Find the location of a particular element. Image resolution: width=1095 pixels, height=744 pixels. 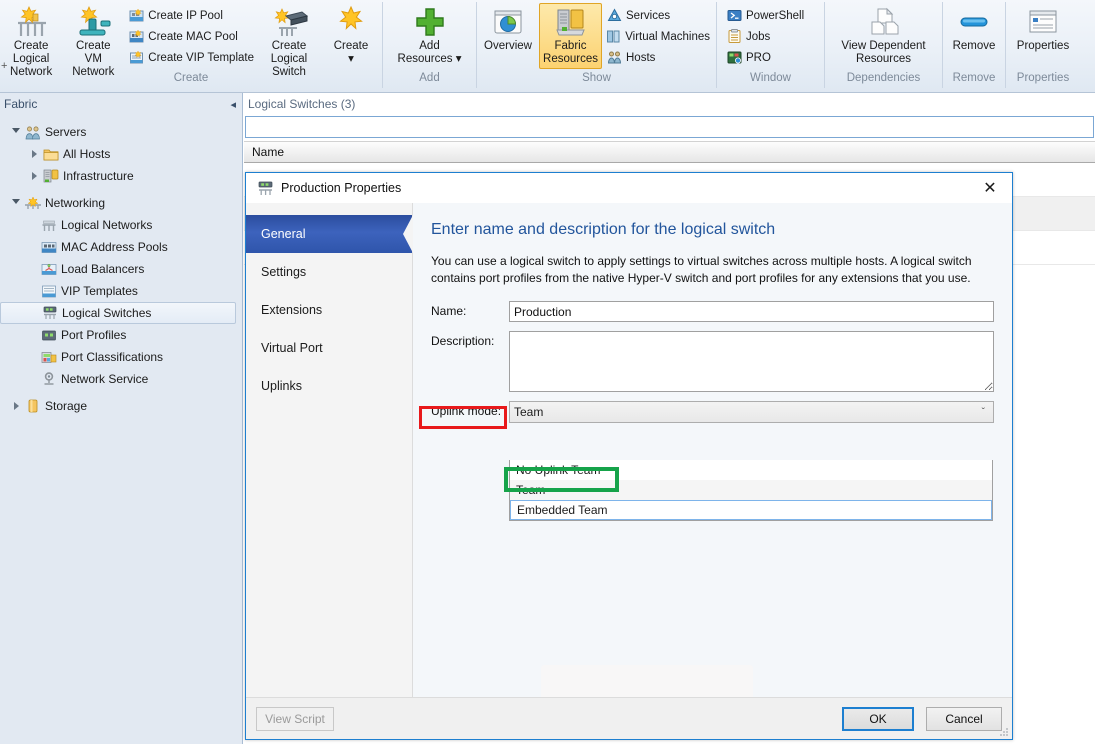

create-mac-pool-label: Create MAC Pool is located at coordinates (193, 36).